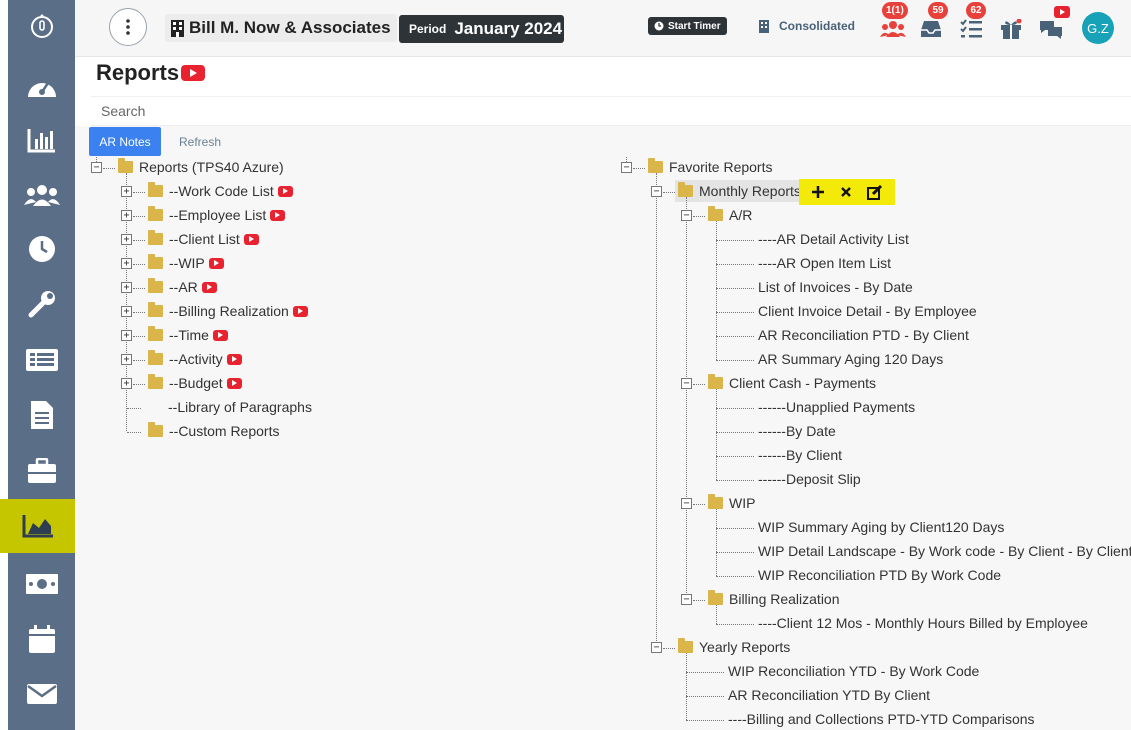  What do you see at coordinates (710, 167) in the screenshot?
I see `tree-node-favorite-reports: Favorite Reports` at bounding box center [710, 167].